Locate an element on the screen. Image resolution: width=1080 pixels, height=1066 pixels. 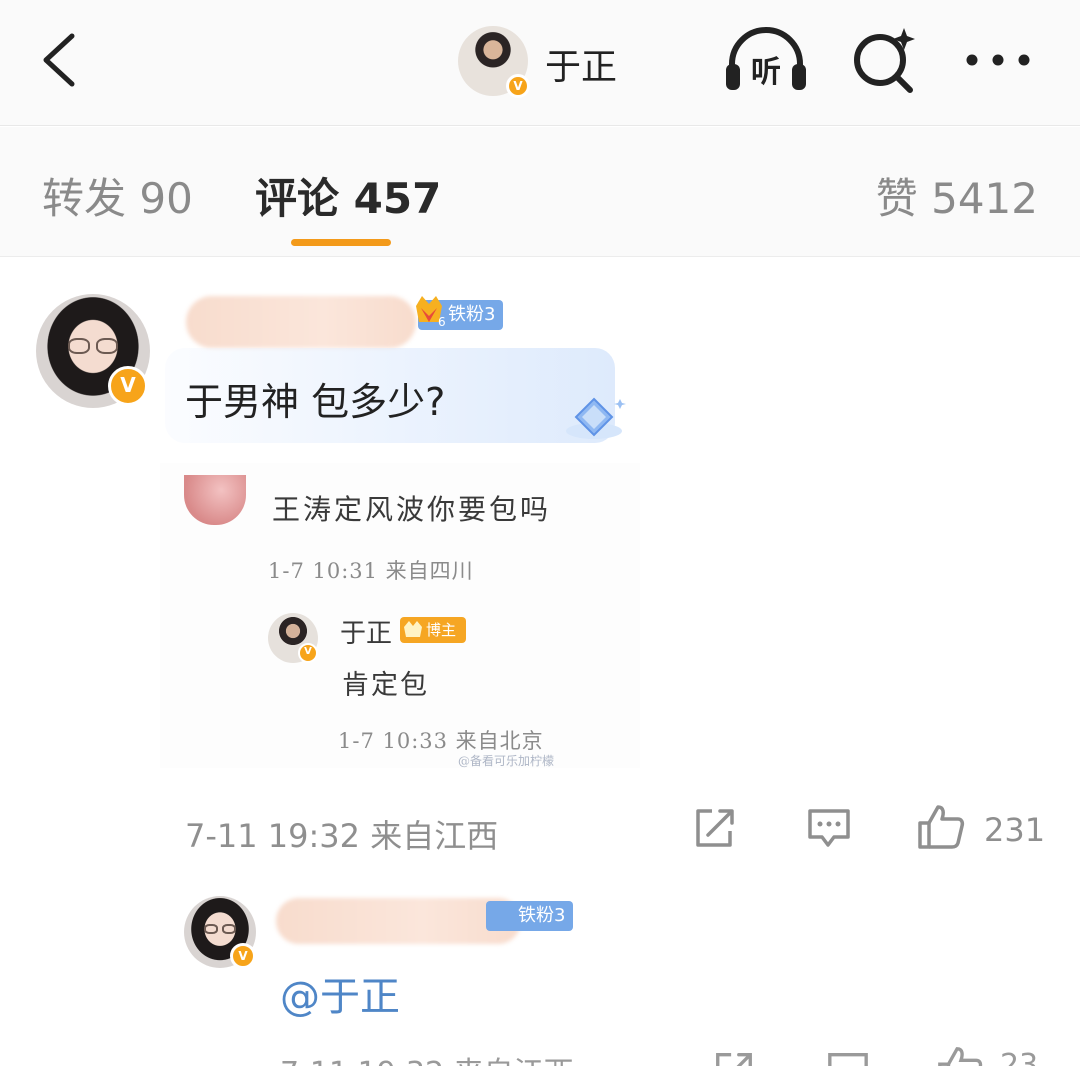
tab-reposts-count: 90 is located at coordinates (166, 198).